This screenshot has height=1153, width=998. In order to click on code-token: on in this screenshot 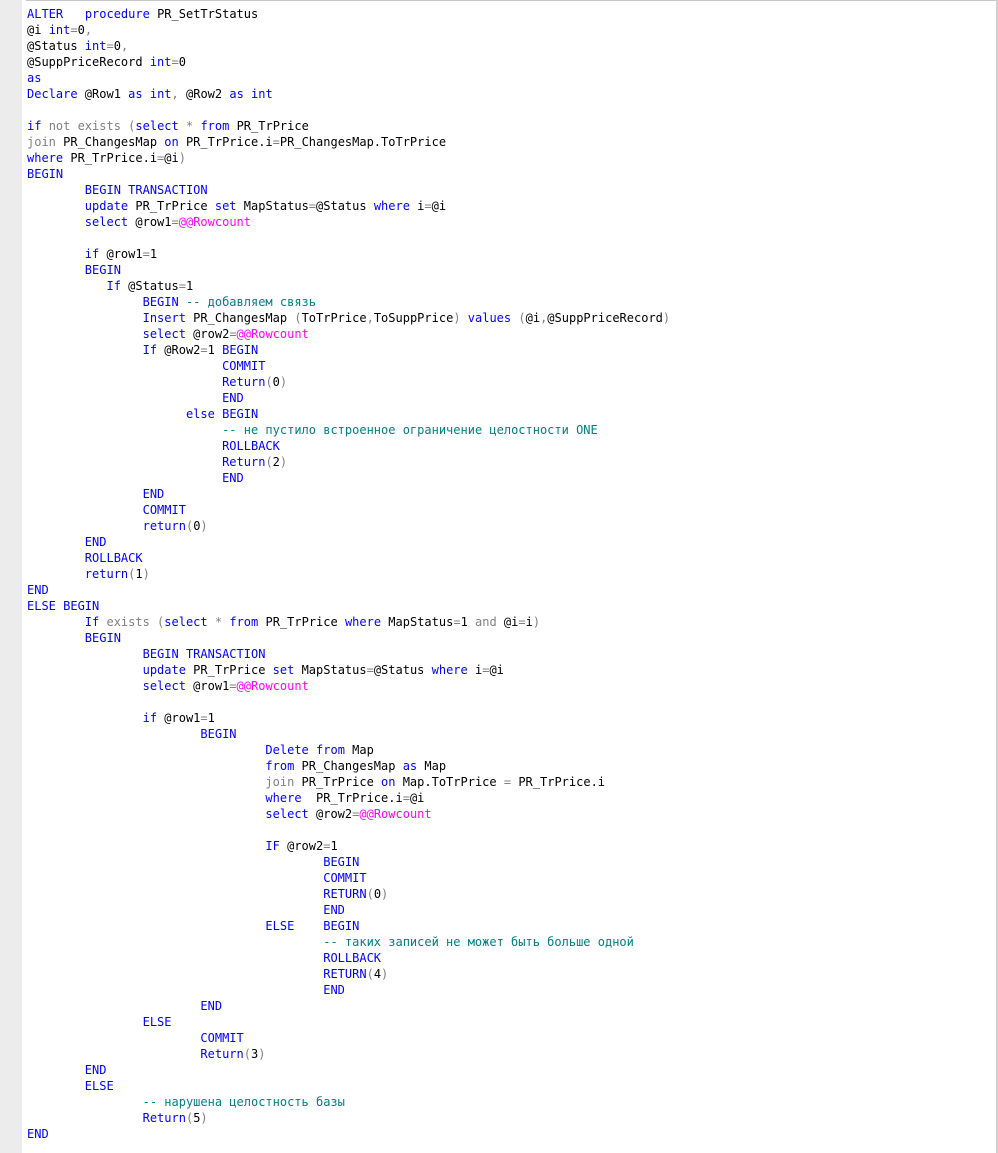, I will do `click(388, 782)`.